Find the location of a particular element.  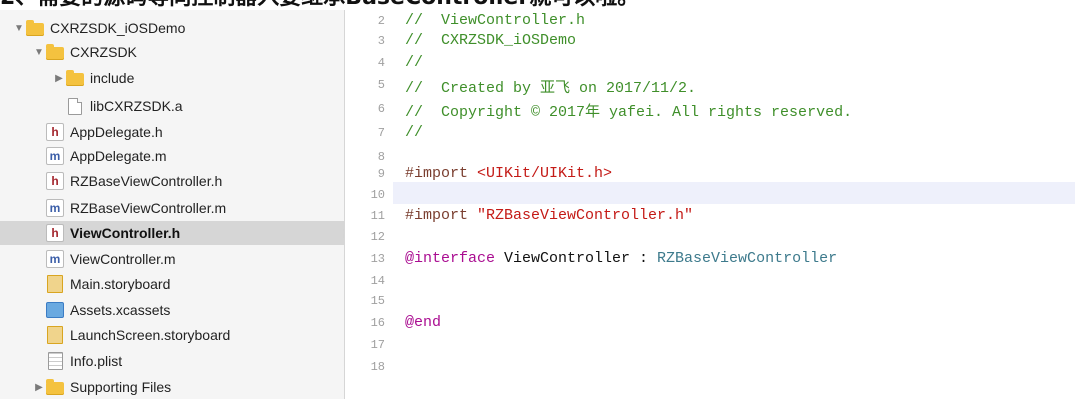

line-number: 18 is located at coordinates (377, 367).